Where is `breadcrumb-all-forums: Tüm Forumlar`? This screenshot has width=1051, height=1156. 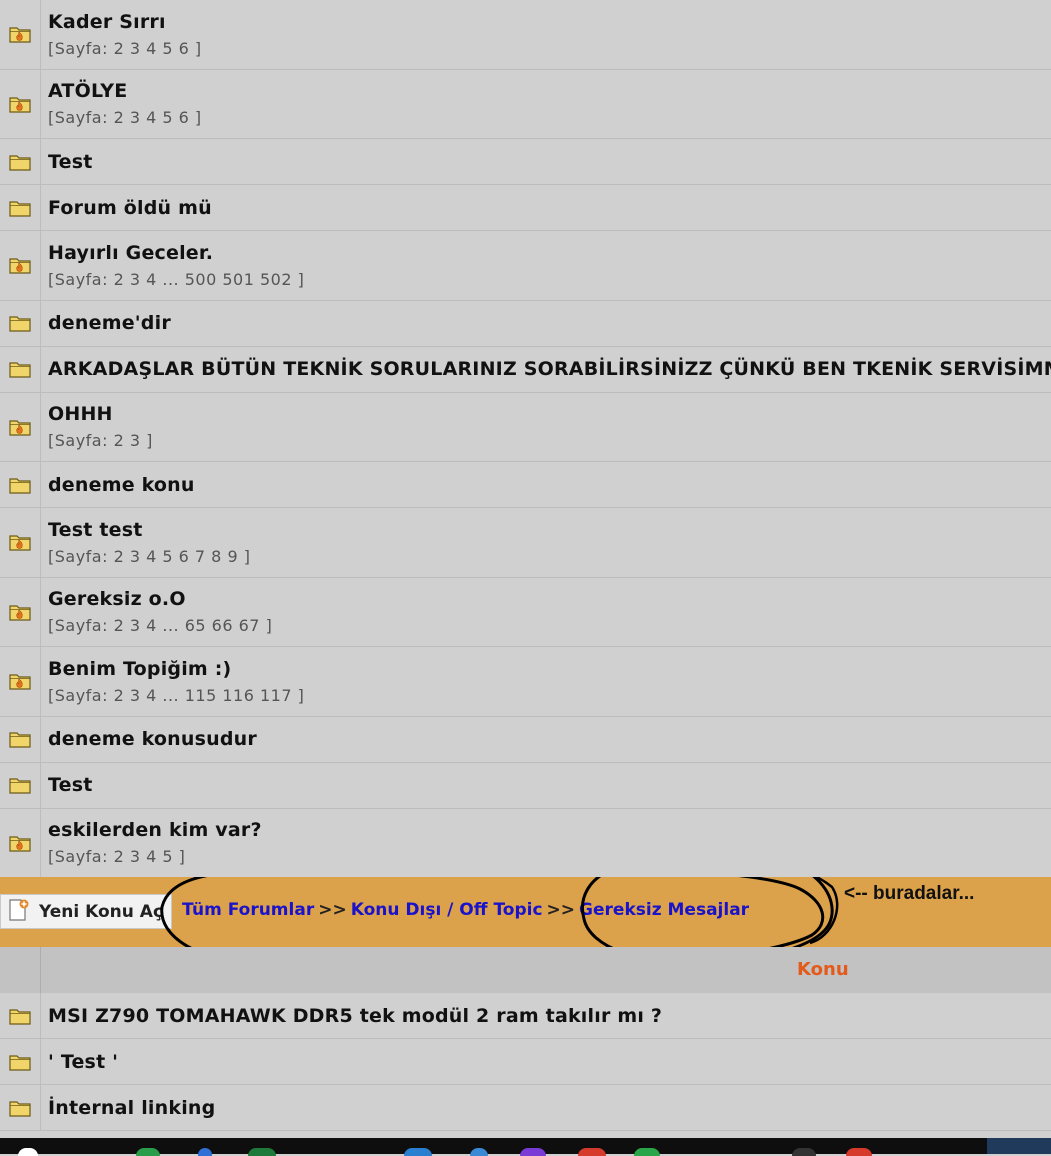
breadcrumb-all-forums: Tüm Forumlar is located at coordinates (248, 910).